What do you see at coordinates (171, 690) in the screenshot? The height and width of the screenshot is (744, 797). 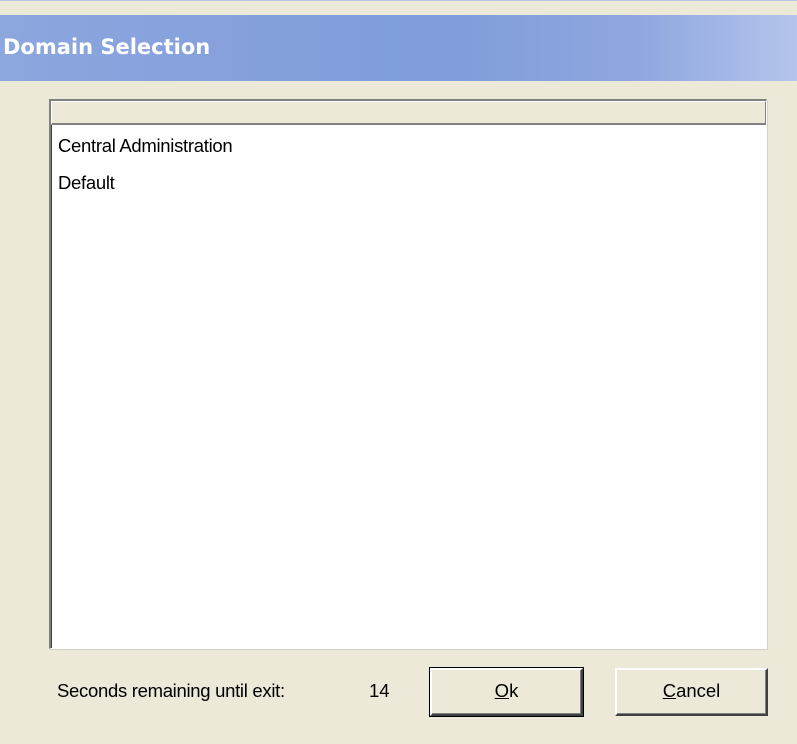 I see `countdown-label: Seconds remaining until exit:` at bounding box center [171, 690].